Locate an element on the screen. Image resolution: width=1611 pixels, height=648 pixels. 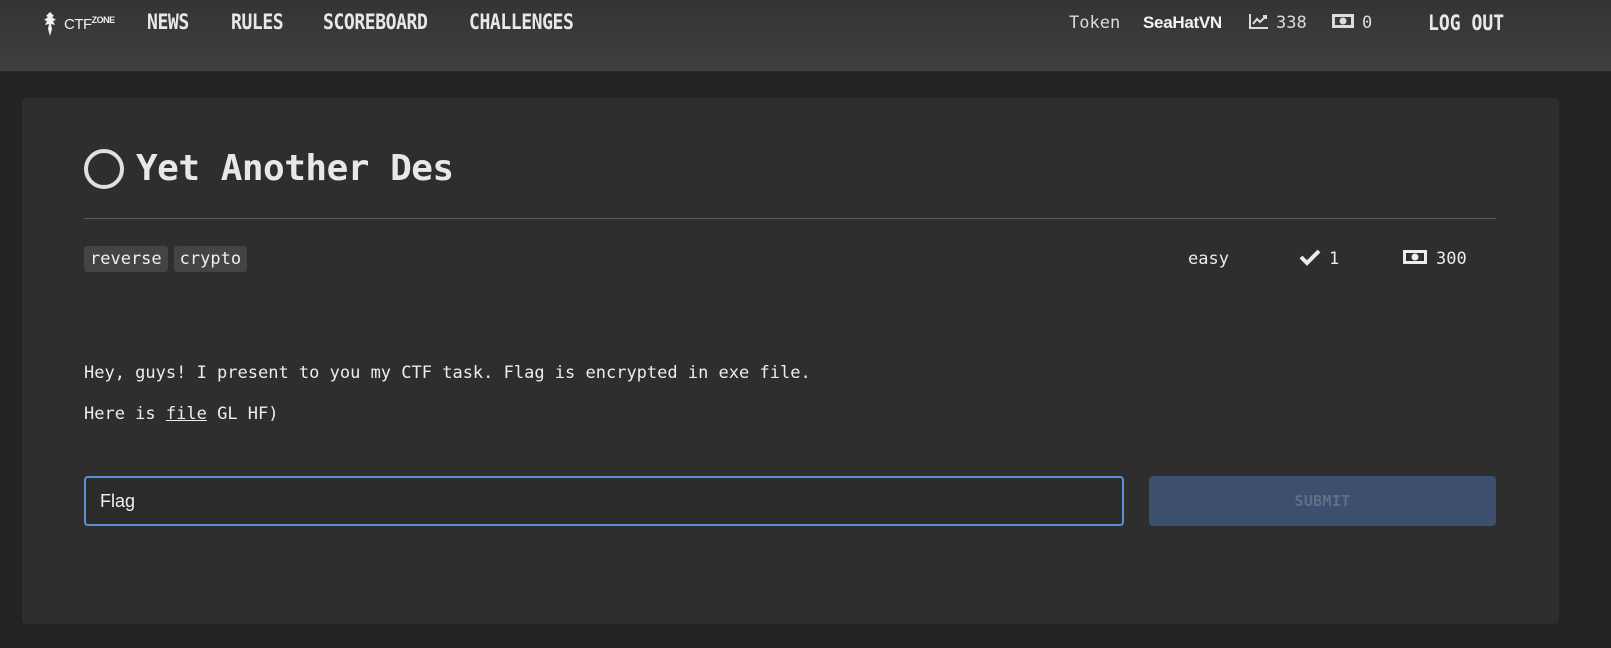
challenge-header: Yet Another Des is located at coordinates (269, 168).